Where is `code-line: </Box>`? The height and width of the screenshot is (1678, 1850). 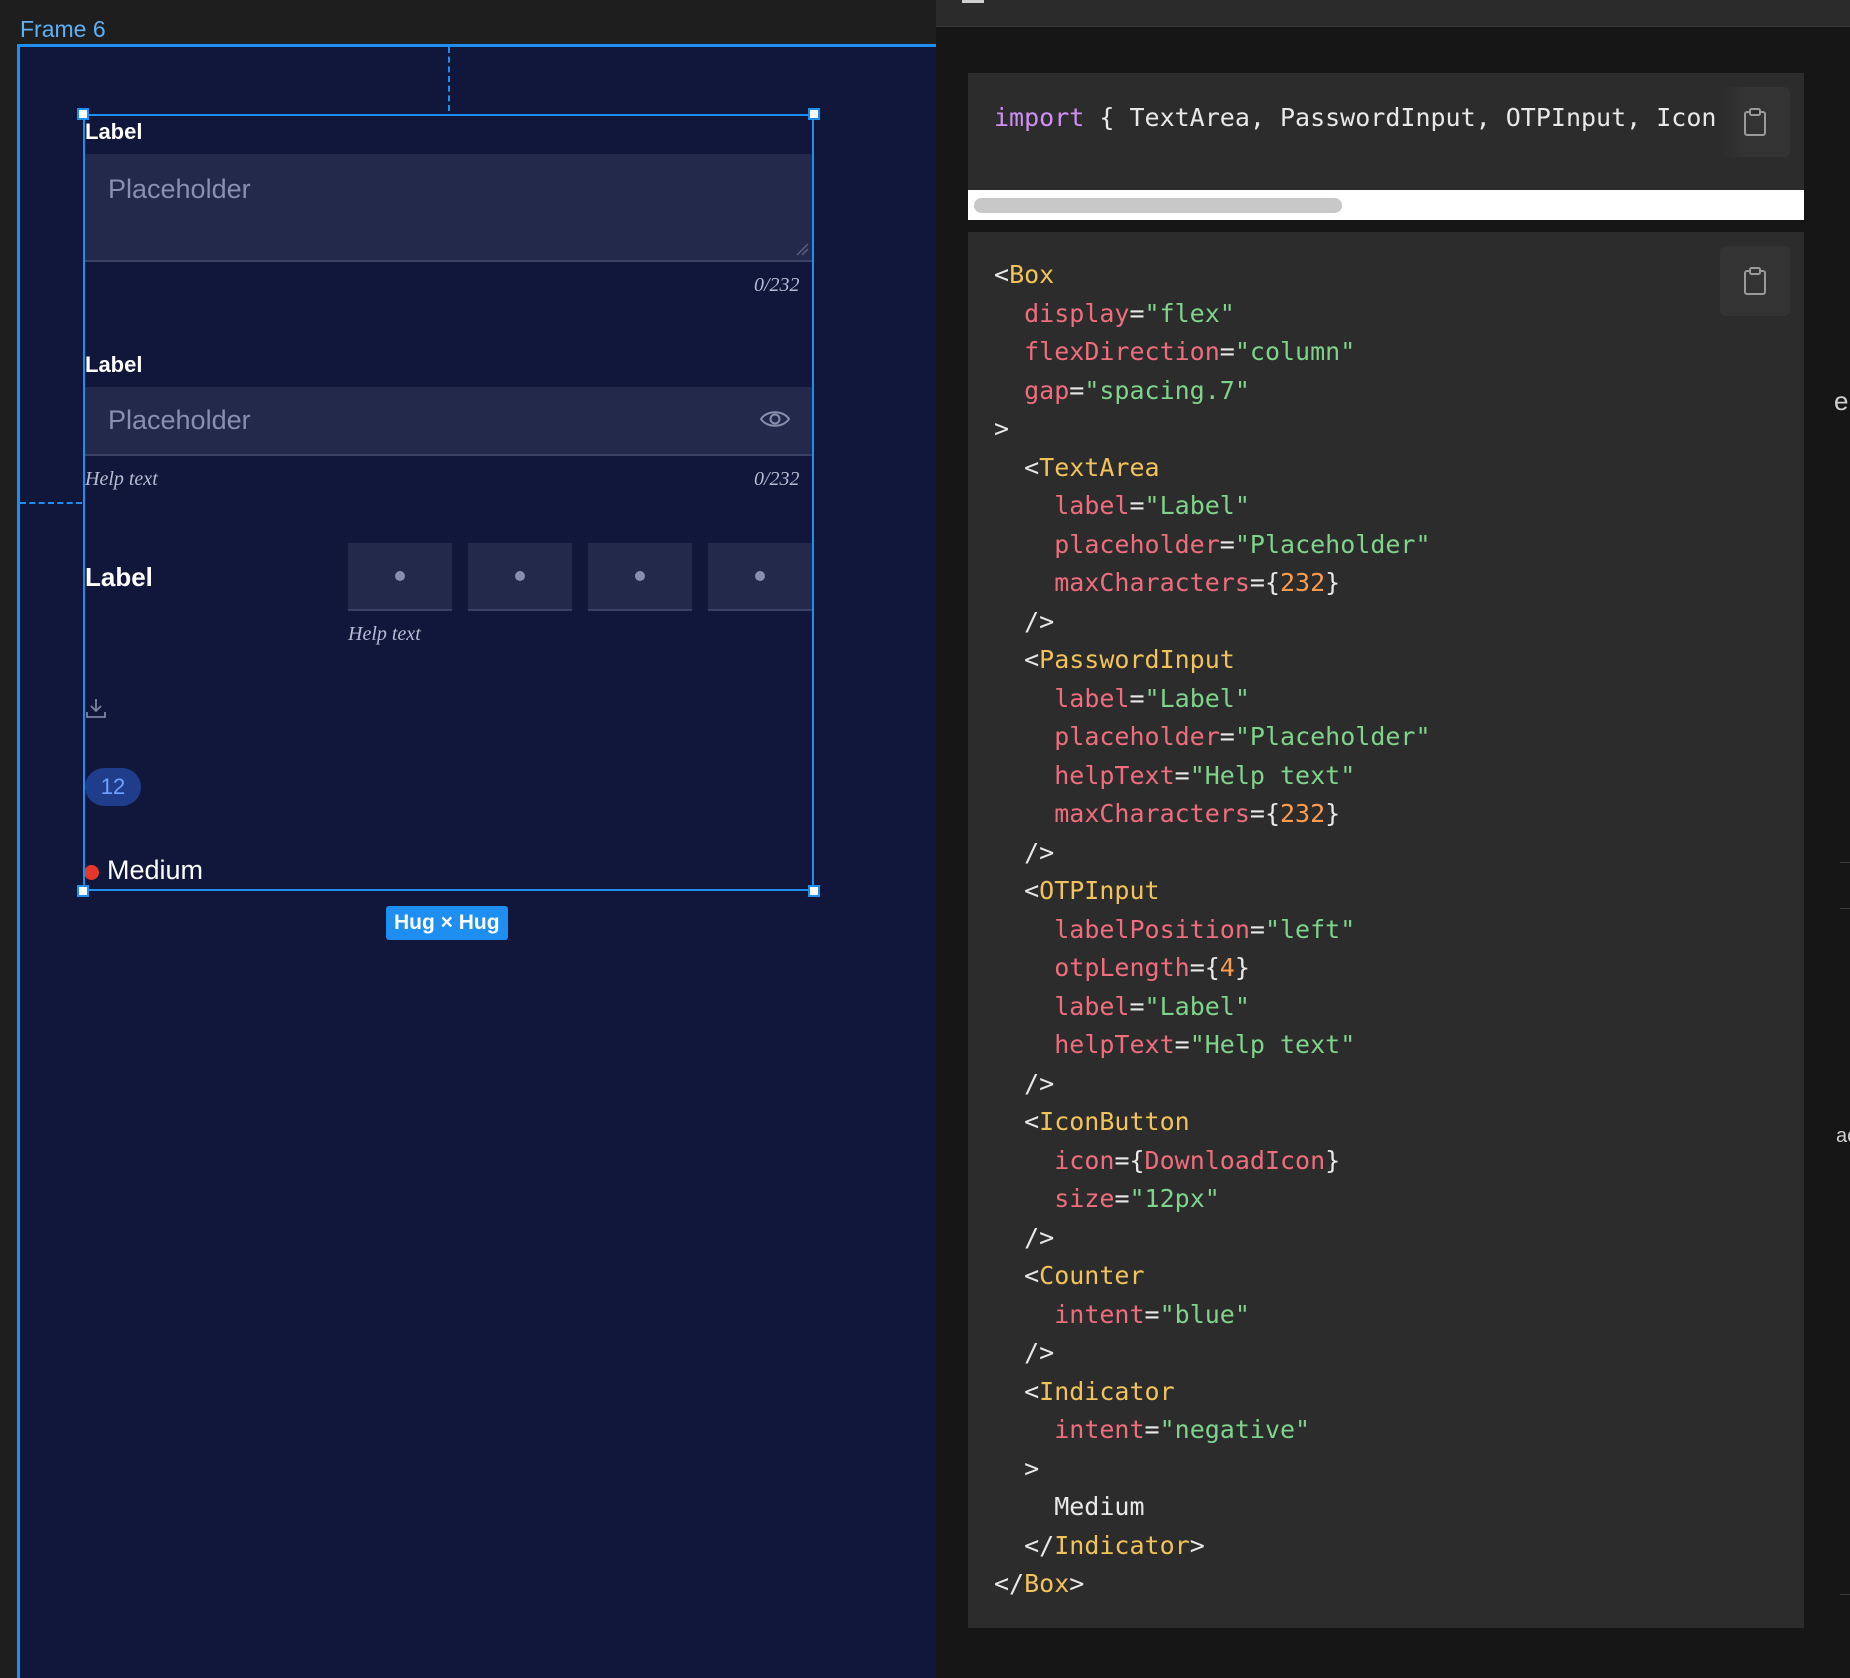 code-line: </Box> is located at coordinates (1212, 1584).